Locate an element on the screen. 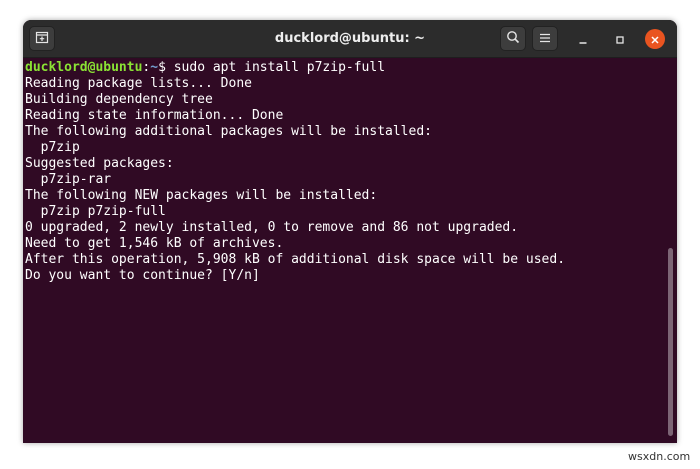 This screenshot has height=469, width=700. search-button is located at coordinates (513, 38).